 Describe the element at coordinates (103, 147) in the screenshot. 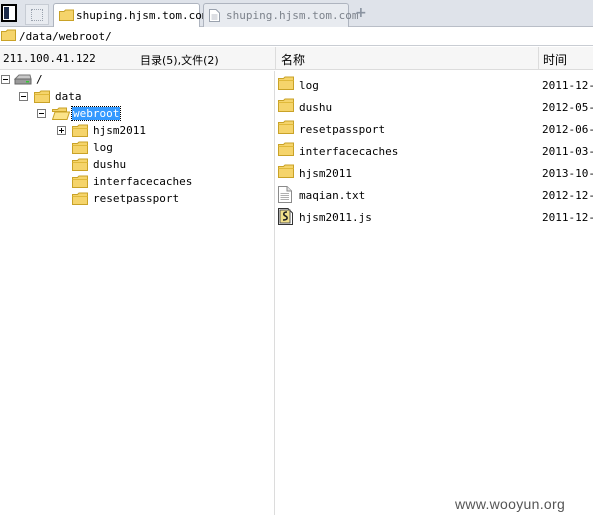

I see `tree-label: log` at that location.